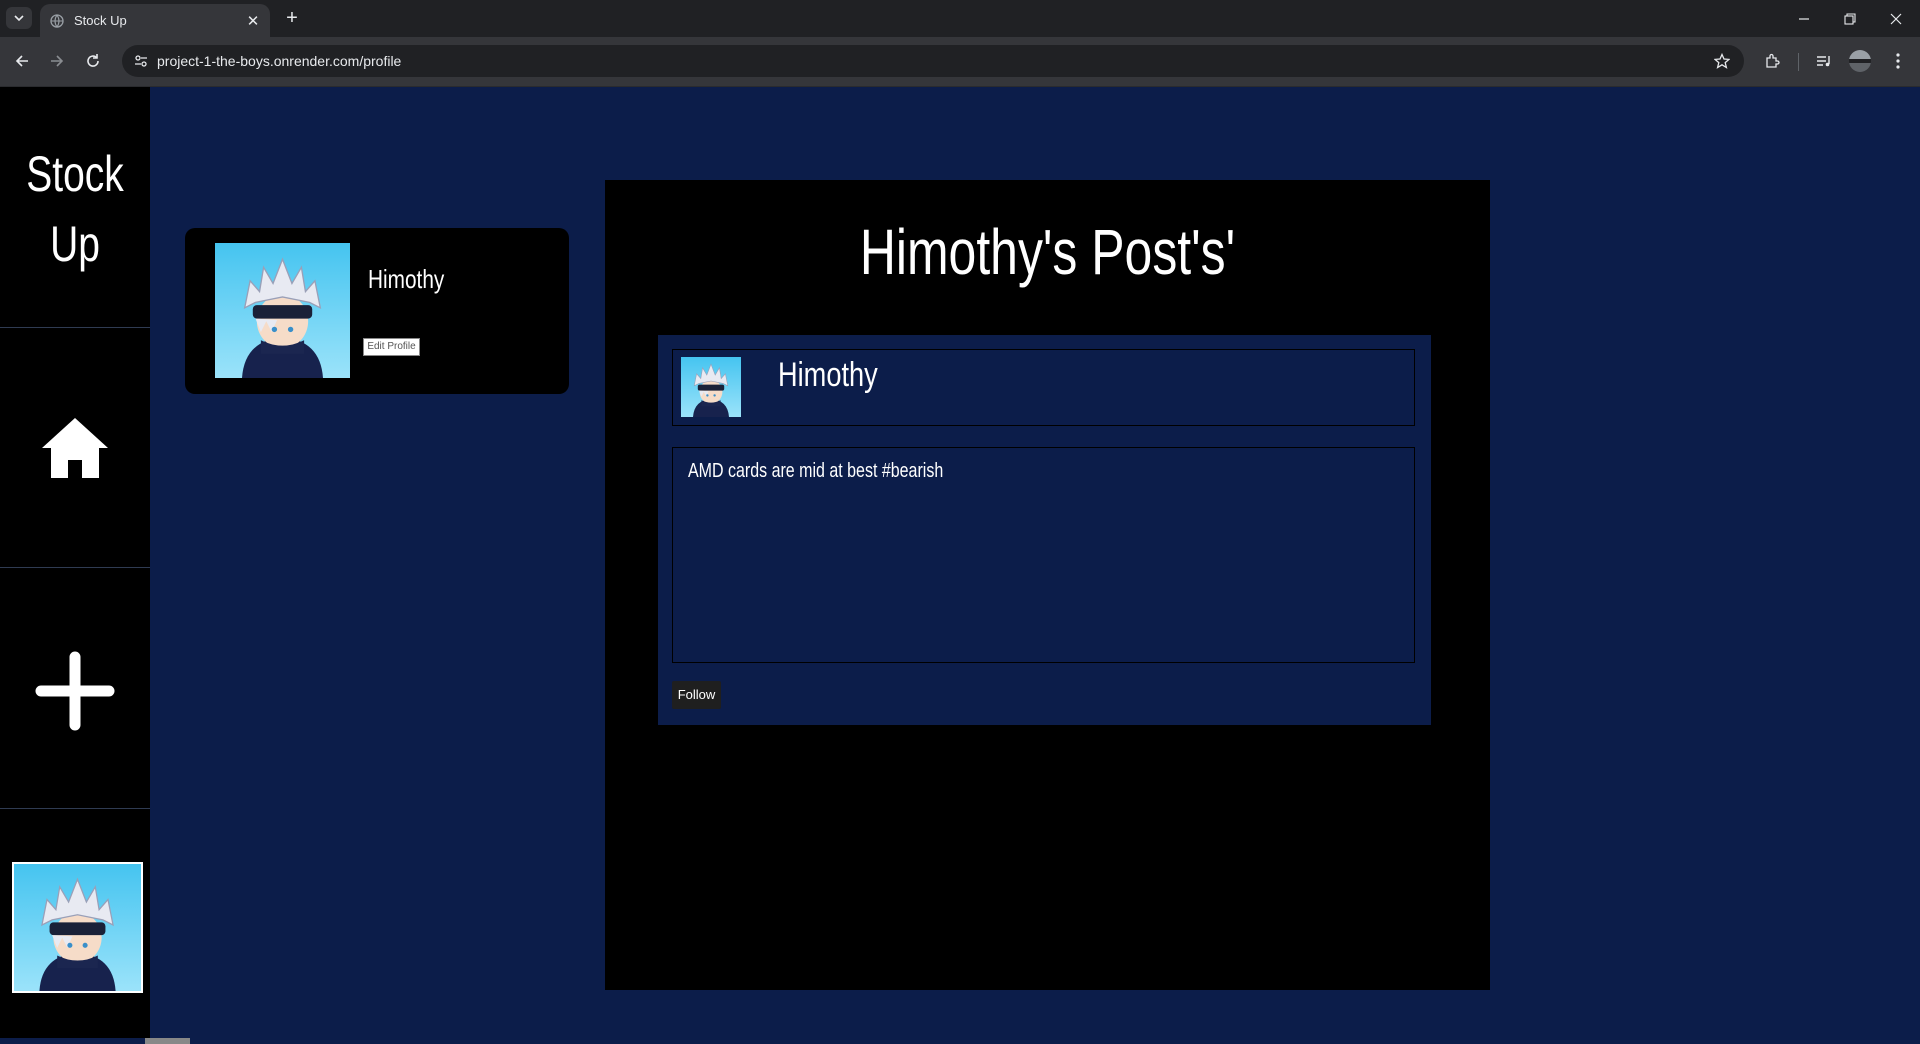  What do you see at coordinates (828, 375) in the screenshot?
I see `post-author-name: Himothy` at bounding box center [828, 375].